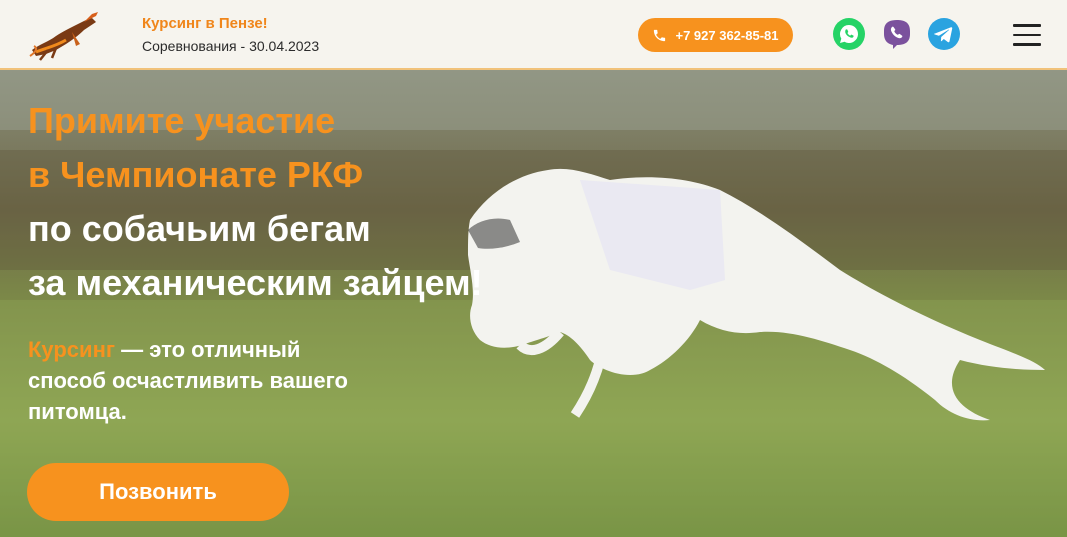  I want to click on viber-link, so click(897, 34).